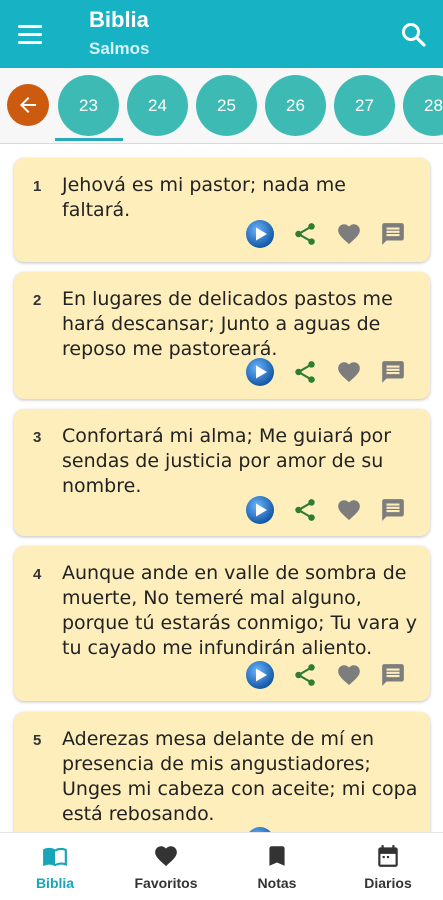  I want to click on nav-biblia: Biblia, so click(55, 866).